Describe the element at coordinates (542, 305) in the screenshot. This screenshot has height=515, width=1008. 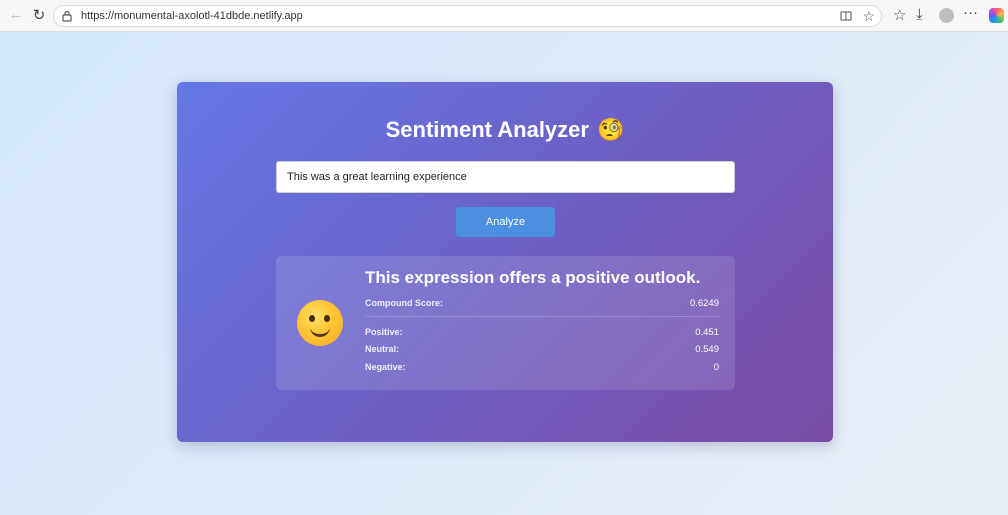
I see `compound-score-row: Compound Score: 0.6249` at that location.